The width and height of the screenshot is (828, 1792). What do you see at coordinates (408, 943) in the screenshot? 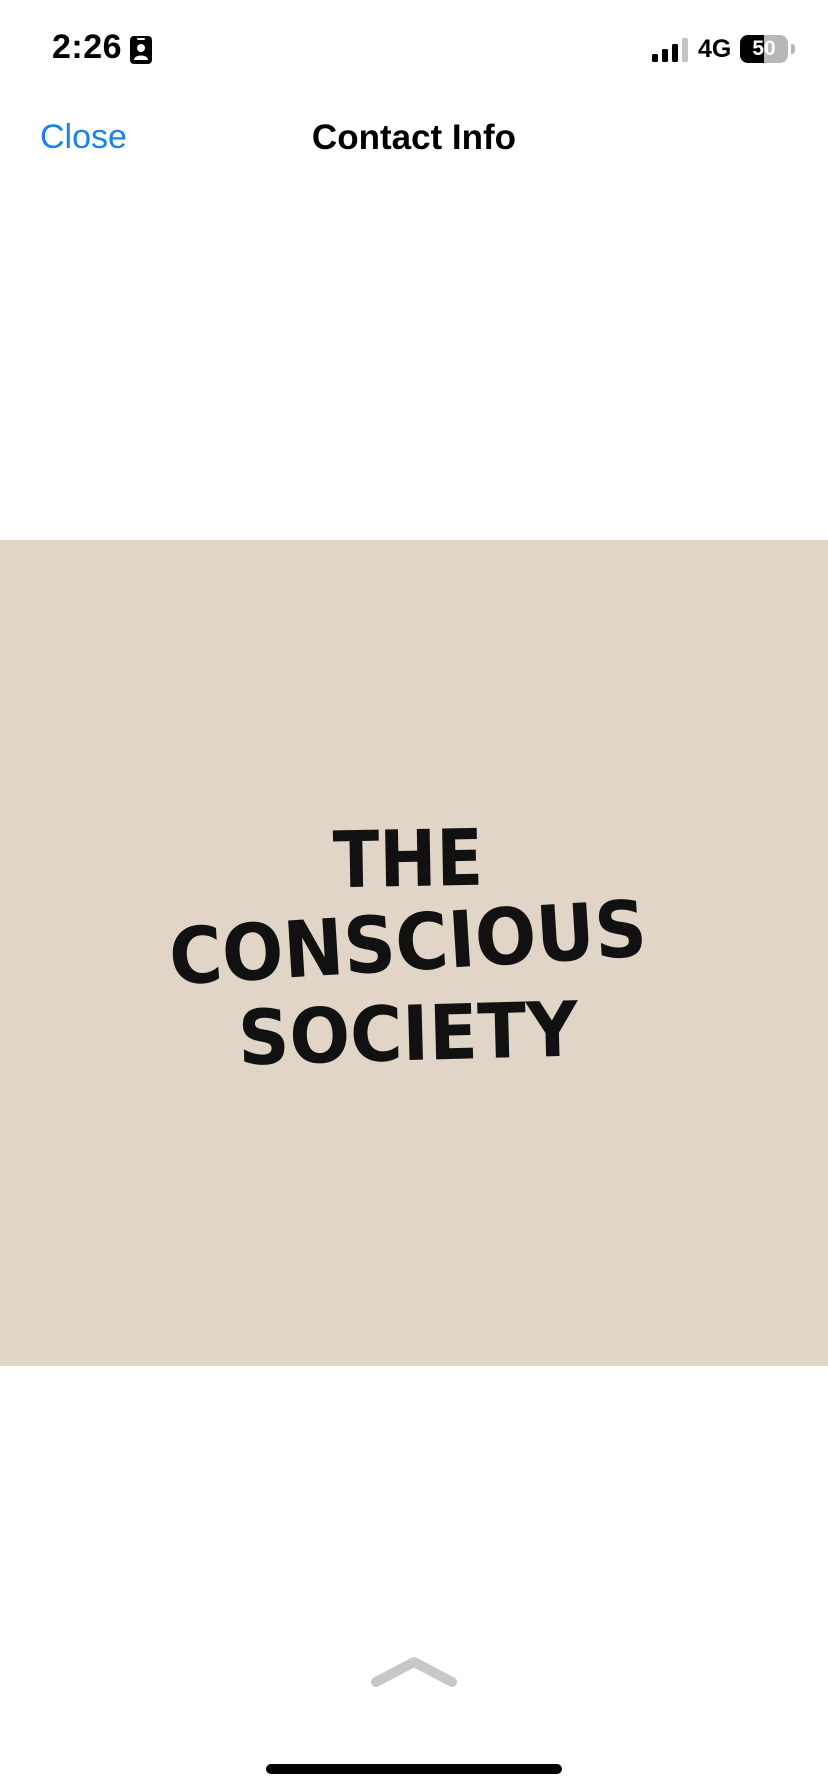
I see `logo-line-conscious: CONSCIOUS` at bounding box center [408, 943].